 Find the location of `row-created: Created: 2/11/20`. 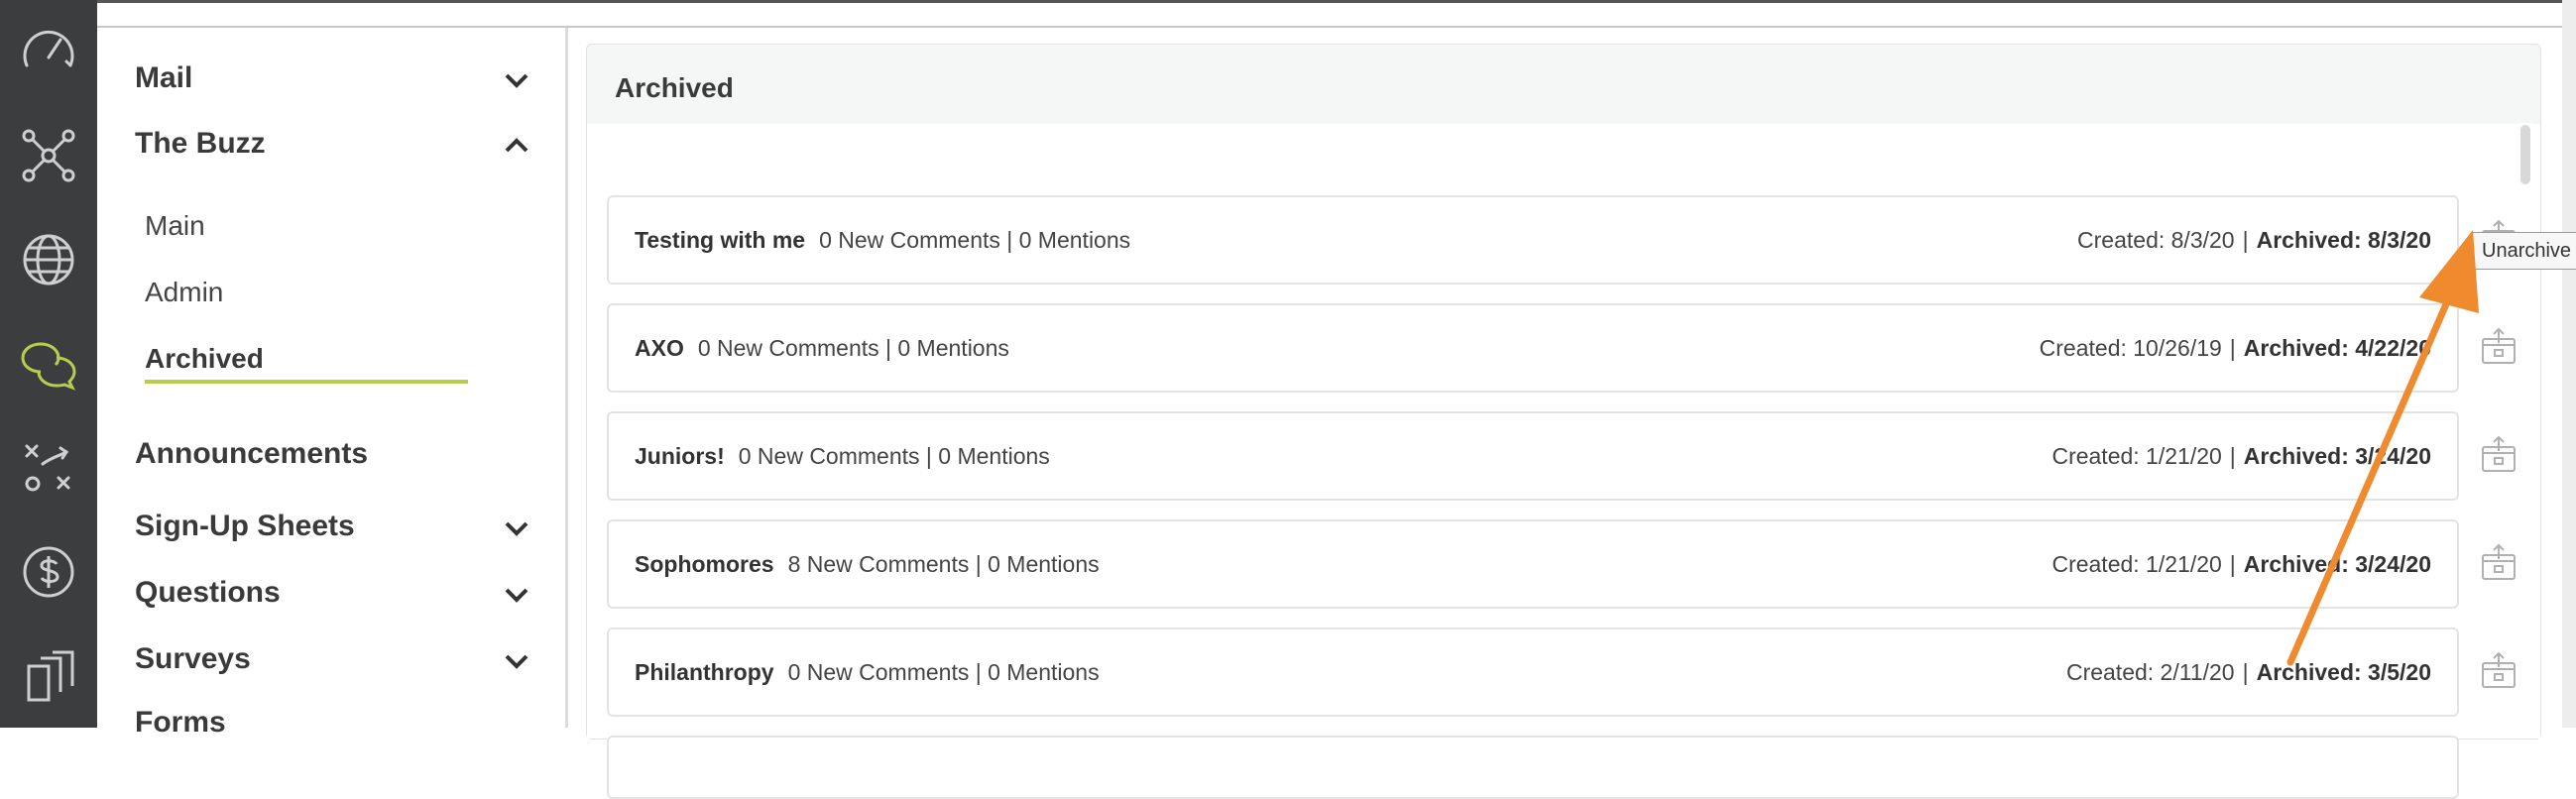

row-created: Created: 2/11/20 is located at coordinates (2150, 672).